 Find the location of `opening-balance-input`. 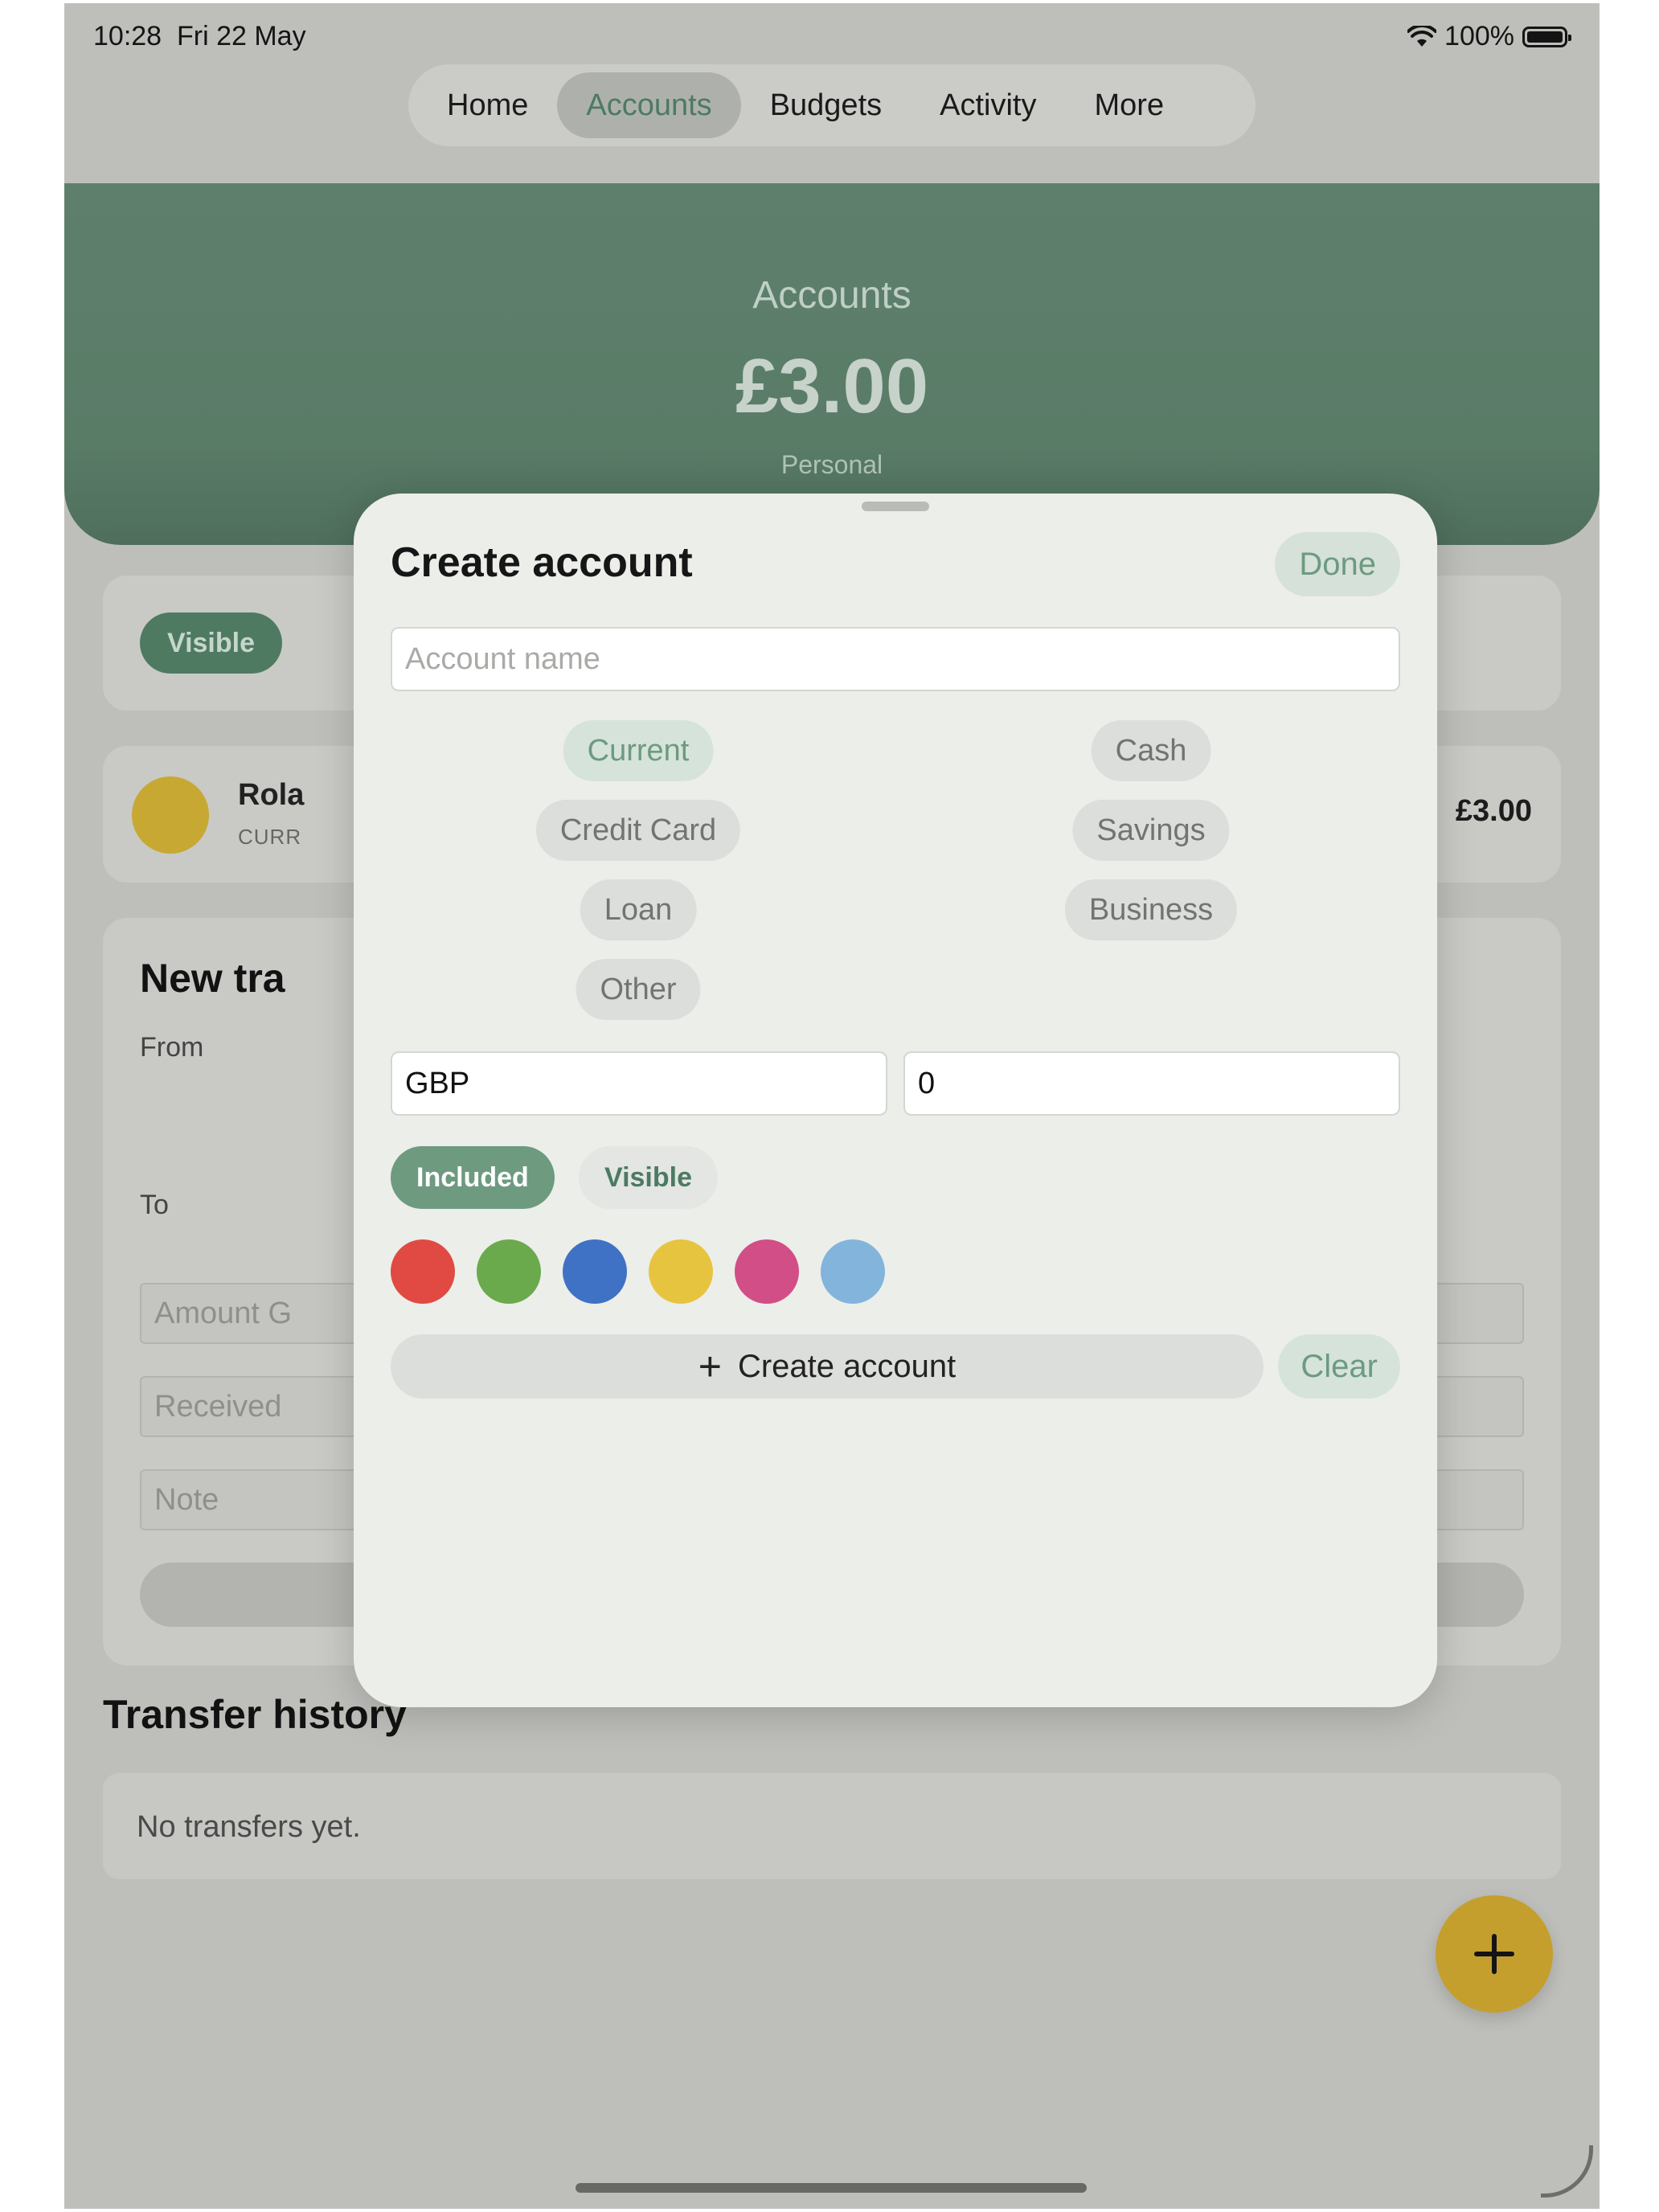

opening-balance-input is located at coordinates (1151, 1083).